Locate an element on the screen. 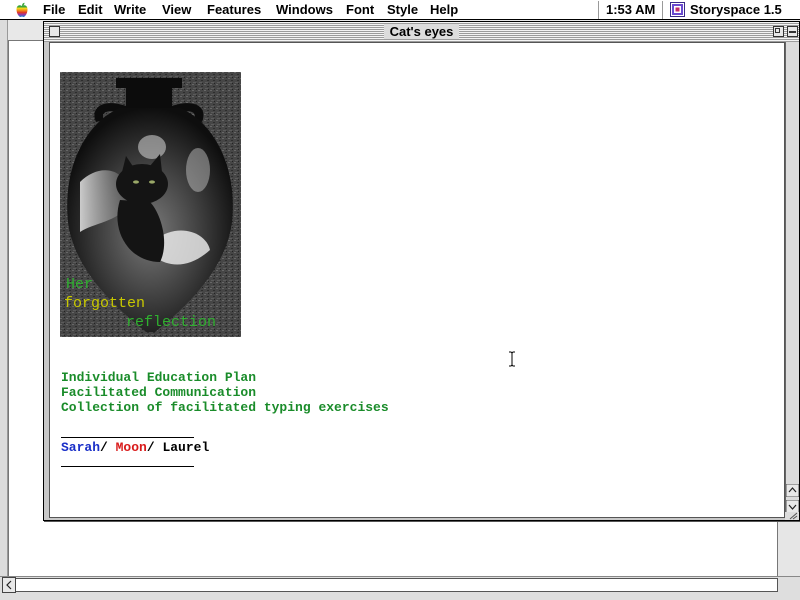  scroll-arrow-up-icon is located at coordinates (792, 490).